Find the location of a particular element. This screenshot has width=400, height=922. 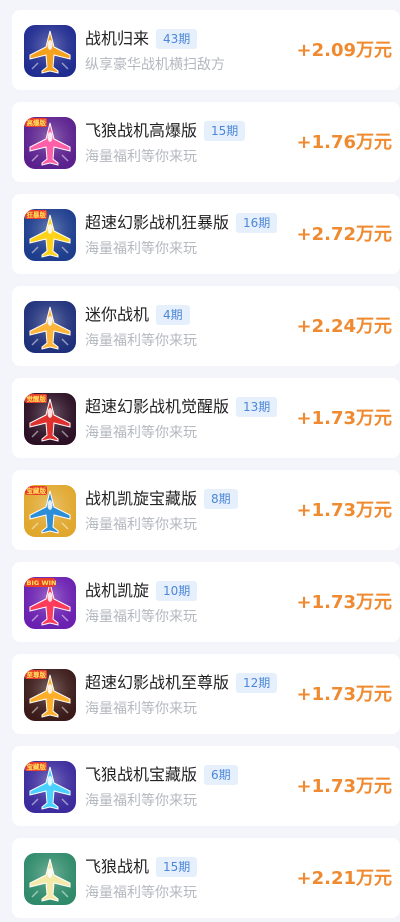

issue-badge: 16期 is located at coordinates (257, 223).